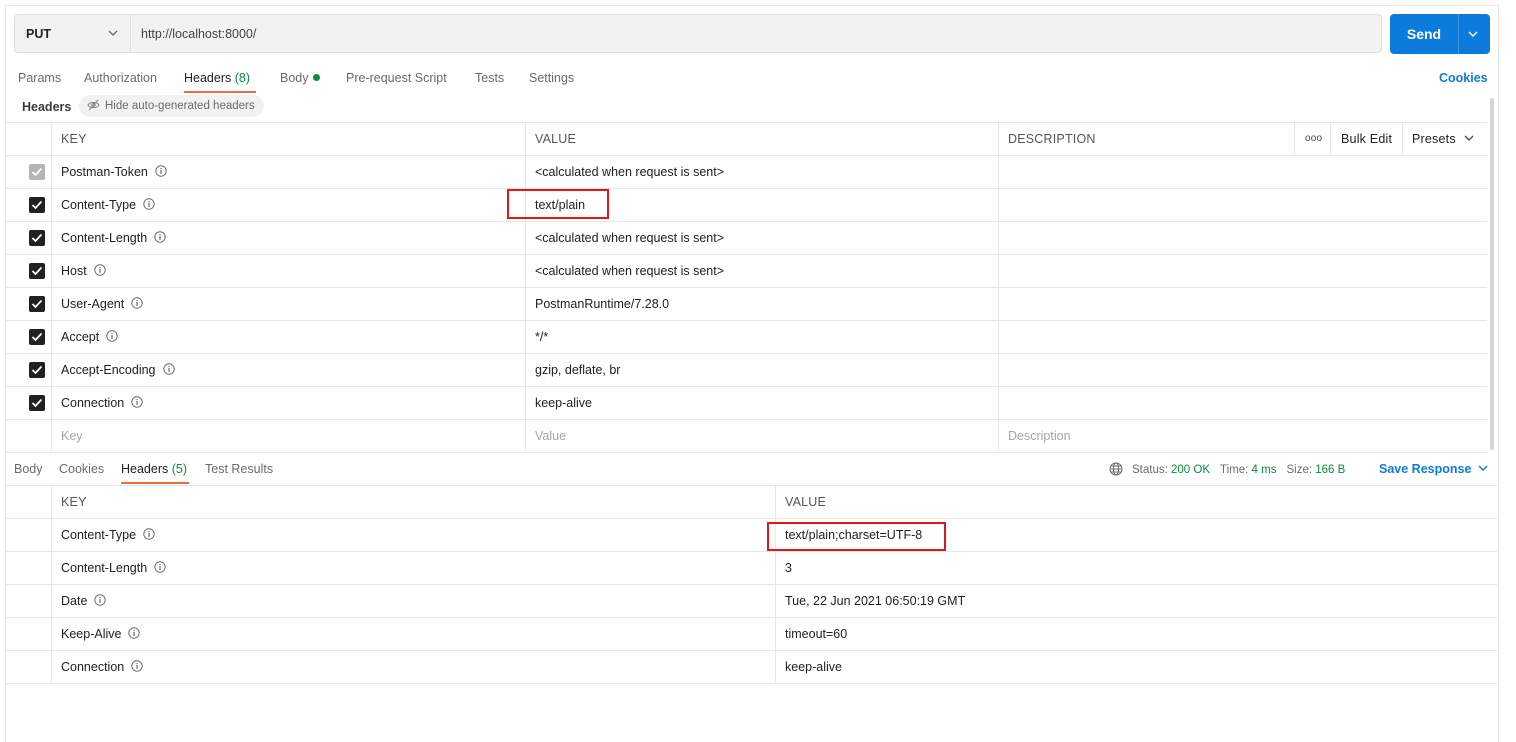  What do you see at coordinates (242, 78) in the screenshot?
I see `tab-headers-count: (8)` at bounding box center [242, 78].